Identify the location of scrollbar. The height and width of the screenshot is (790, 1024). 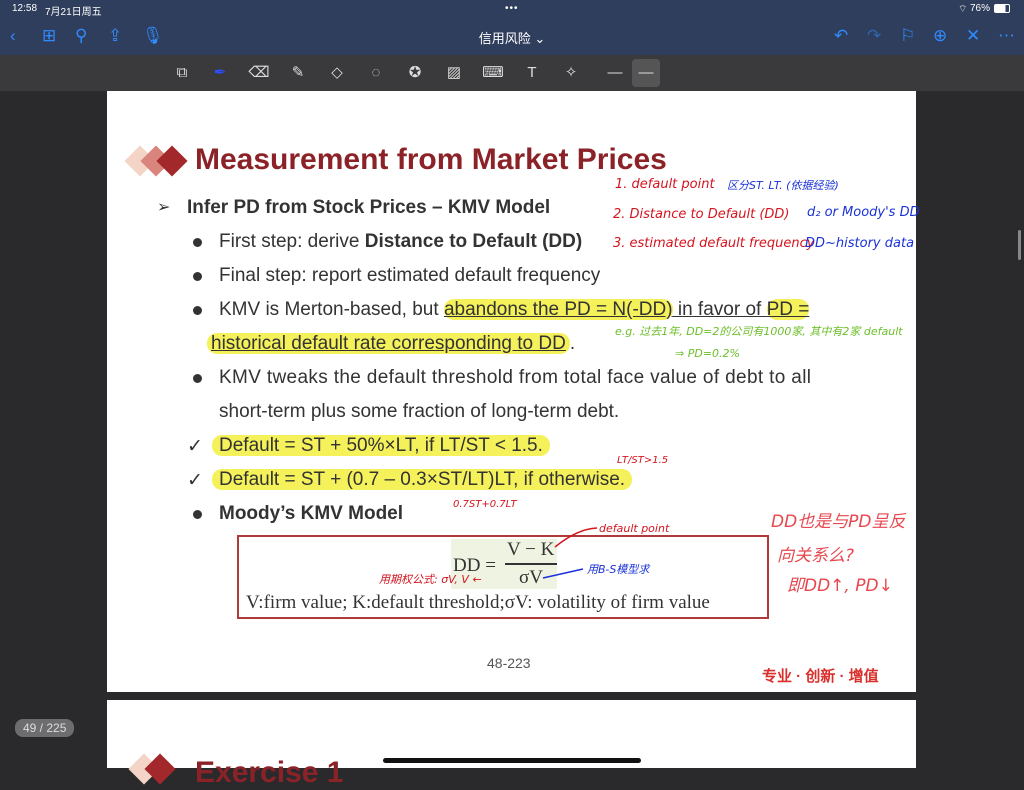
(1019, 245).